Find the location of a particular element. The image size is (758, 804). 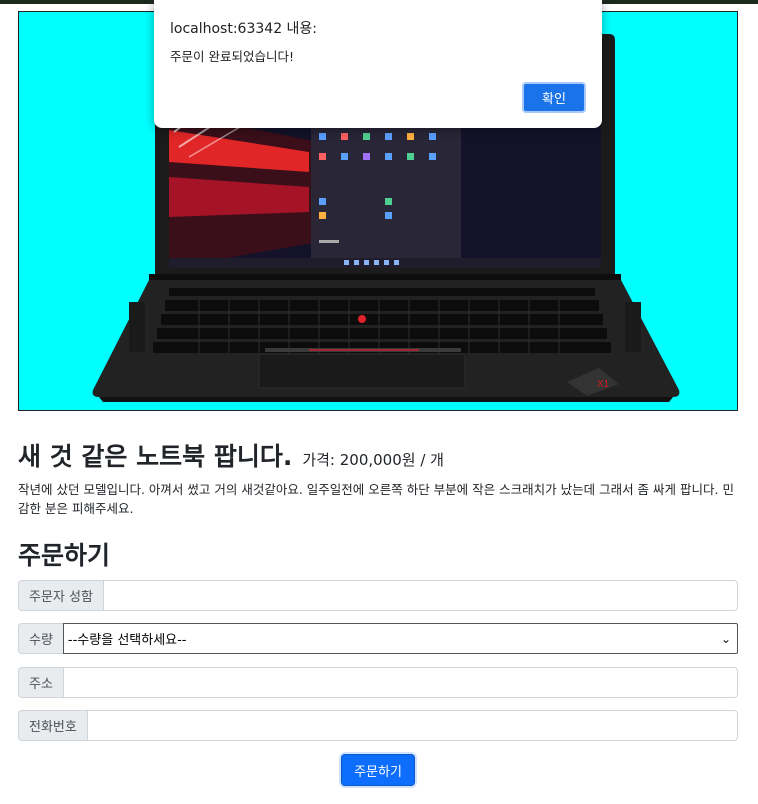

phone-input is located at coordinates (412, 725).